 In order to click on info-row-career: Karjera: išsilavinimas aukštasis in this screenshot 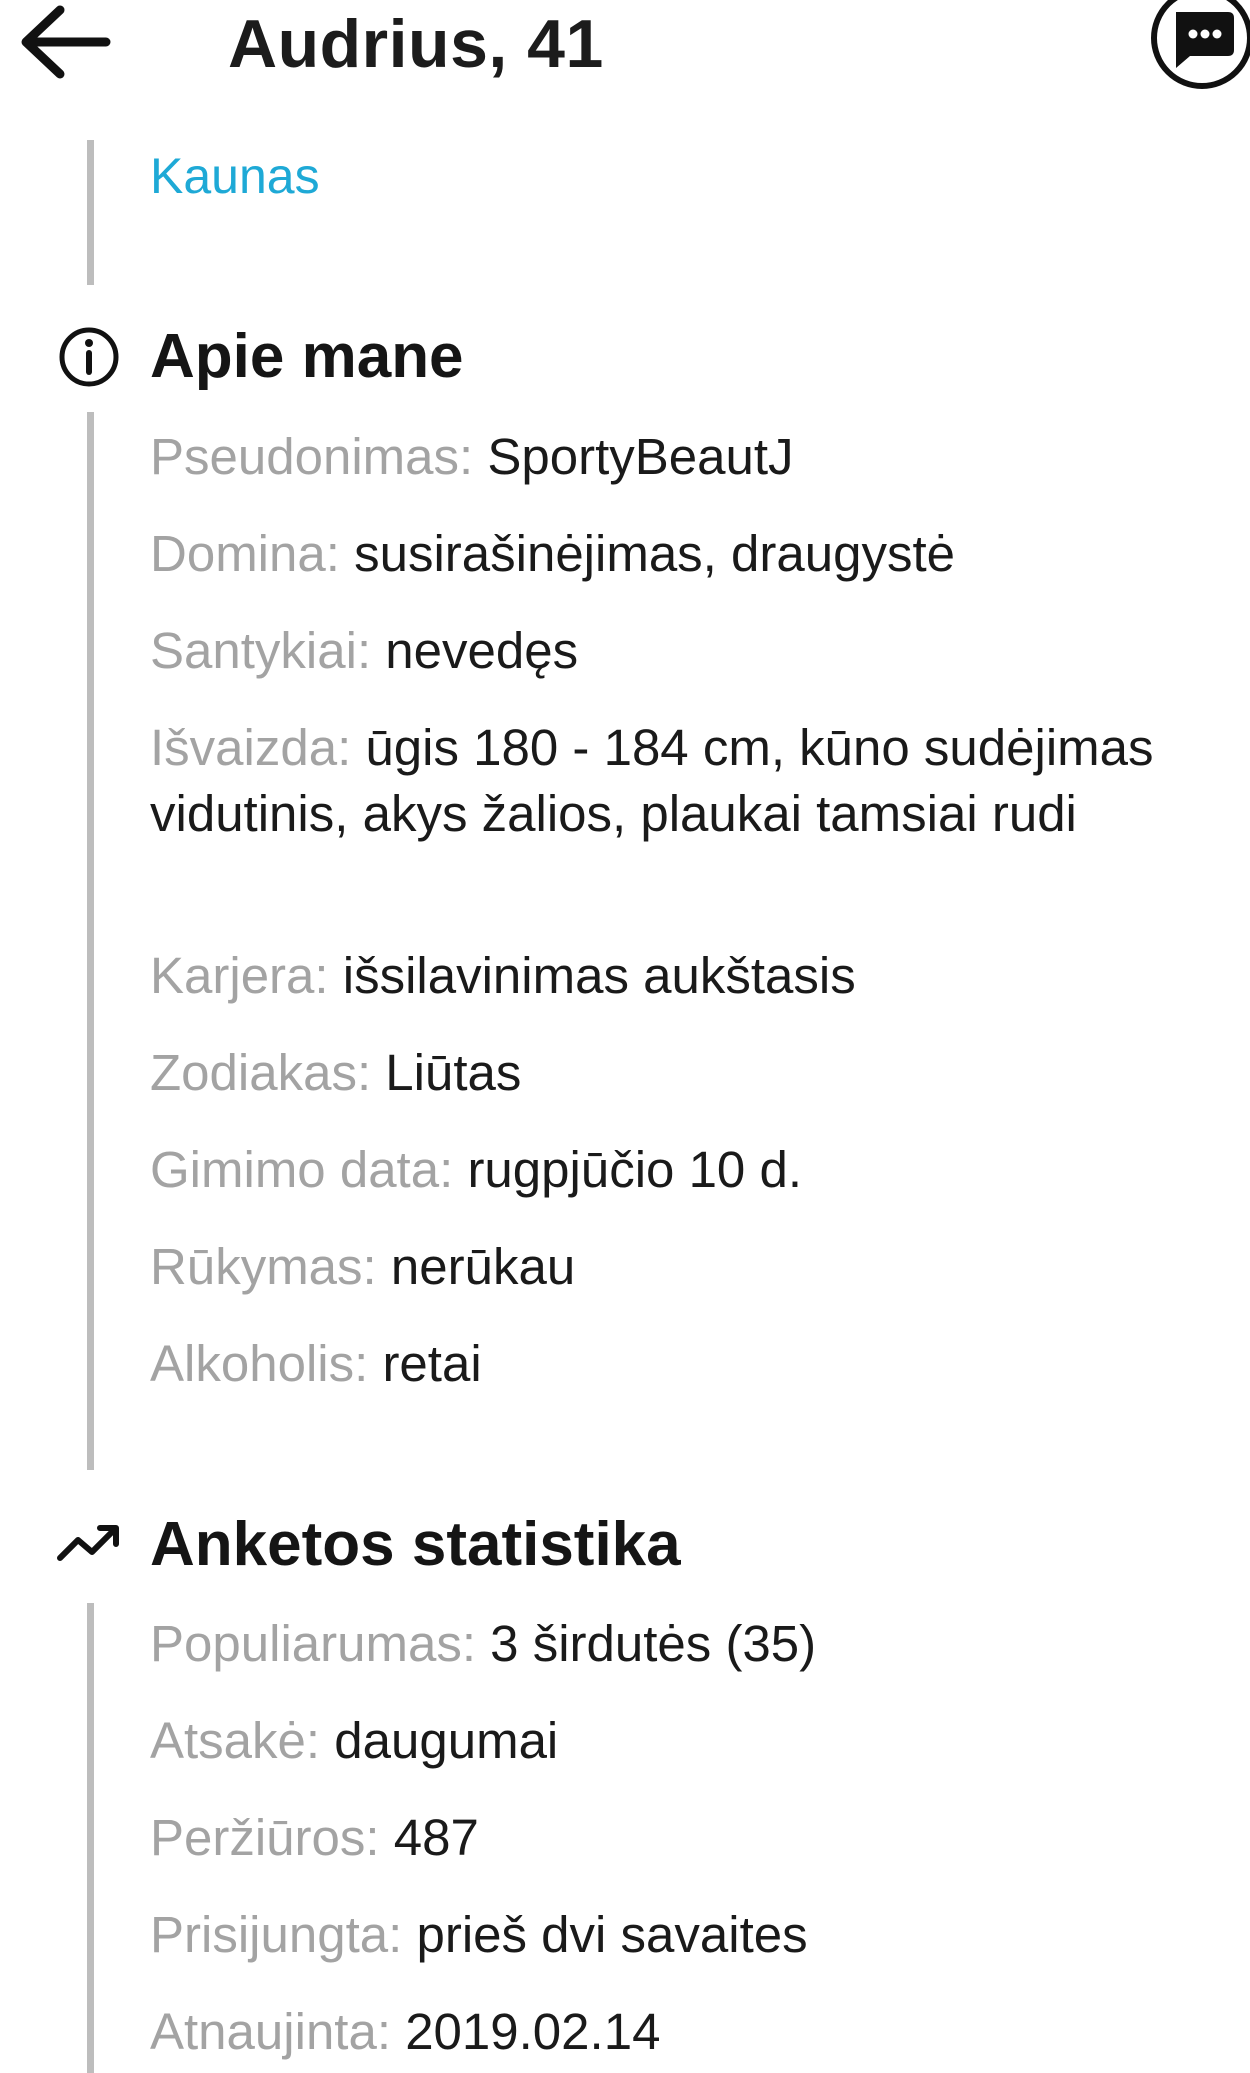, I will do `click(680, 976)`.